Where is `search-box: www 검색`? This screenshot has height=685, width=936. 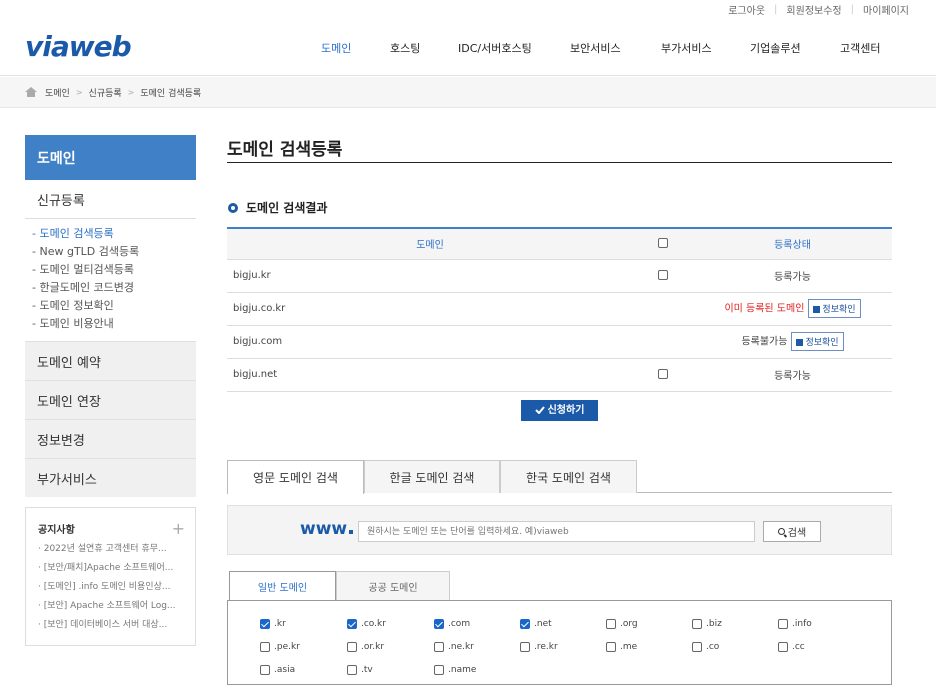 search-box: www 검색 is located at coordinates (559, 530).